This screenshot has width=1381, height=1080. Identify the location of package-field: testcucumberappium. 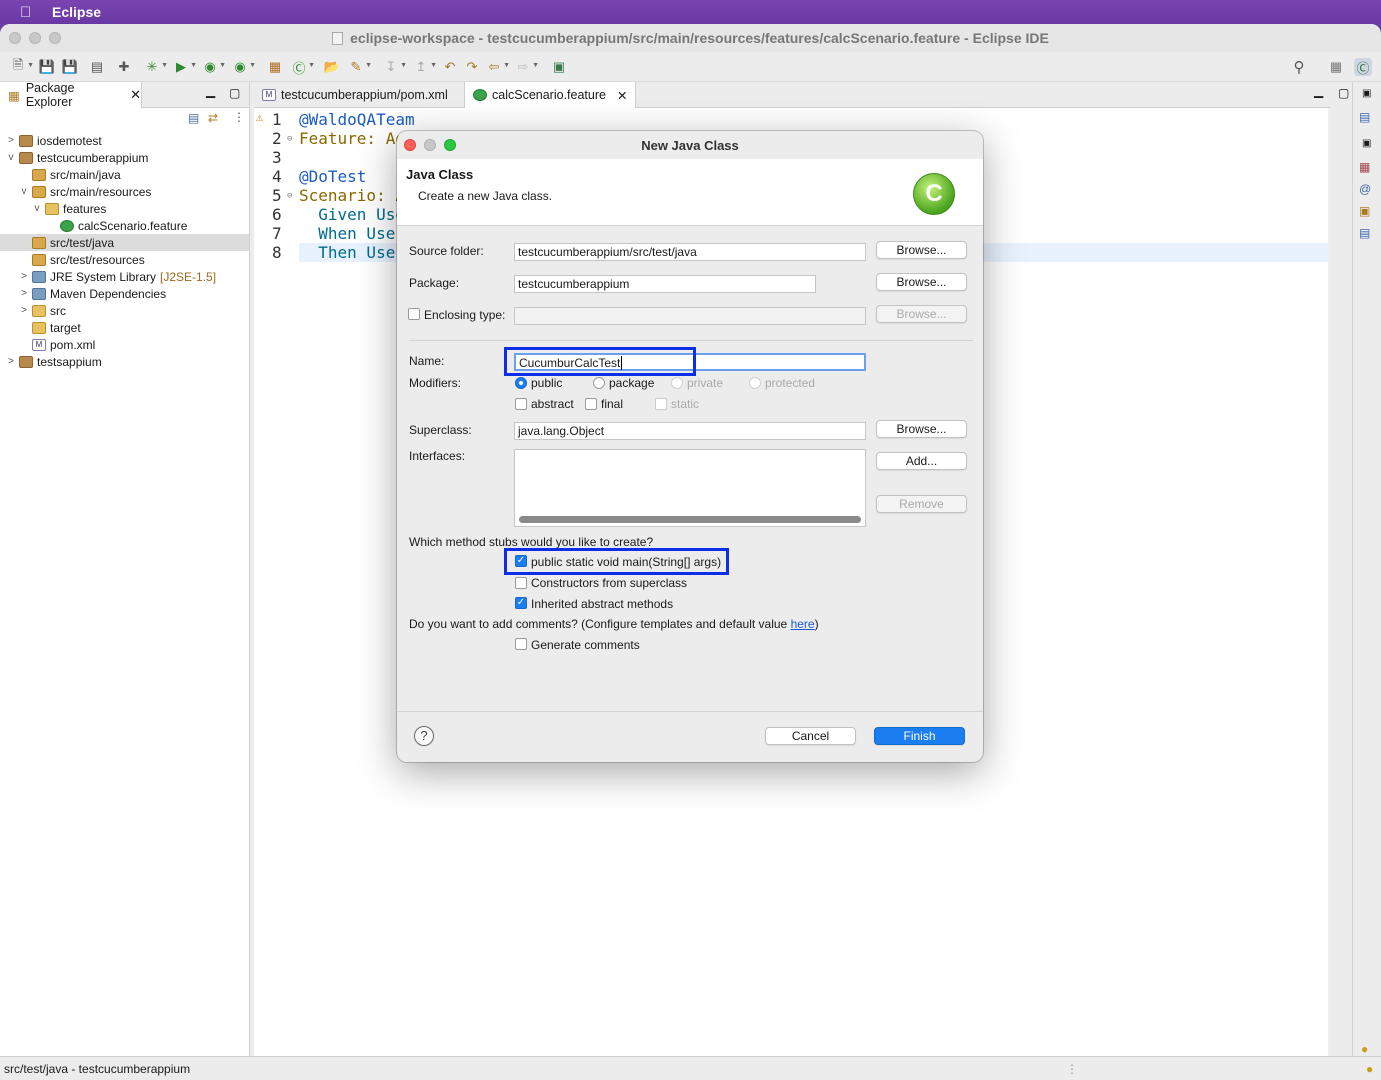
(665, 284).